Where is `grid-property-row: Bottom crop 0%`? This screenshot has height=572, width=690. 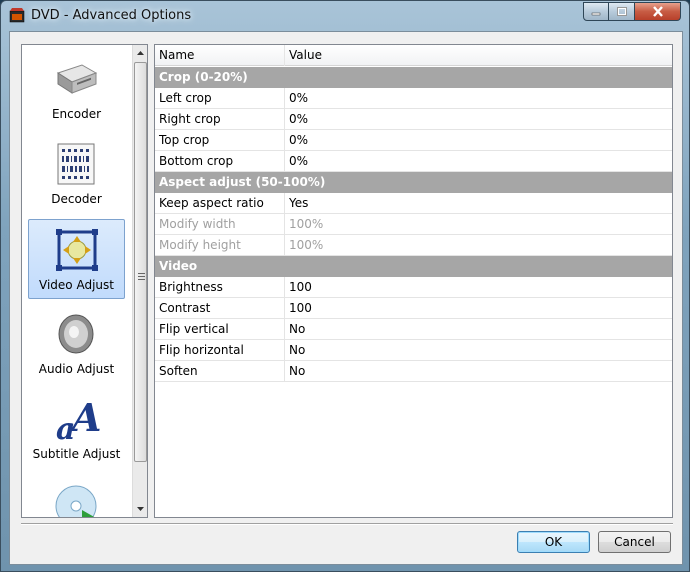 grid-property-row: Bottom crop 0% is located at coordinates (413, 161).